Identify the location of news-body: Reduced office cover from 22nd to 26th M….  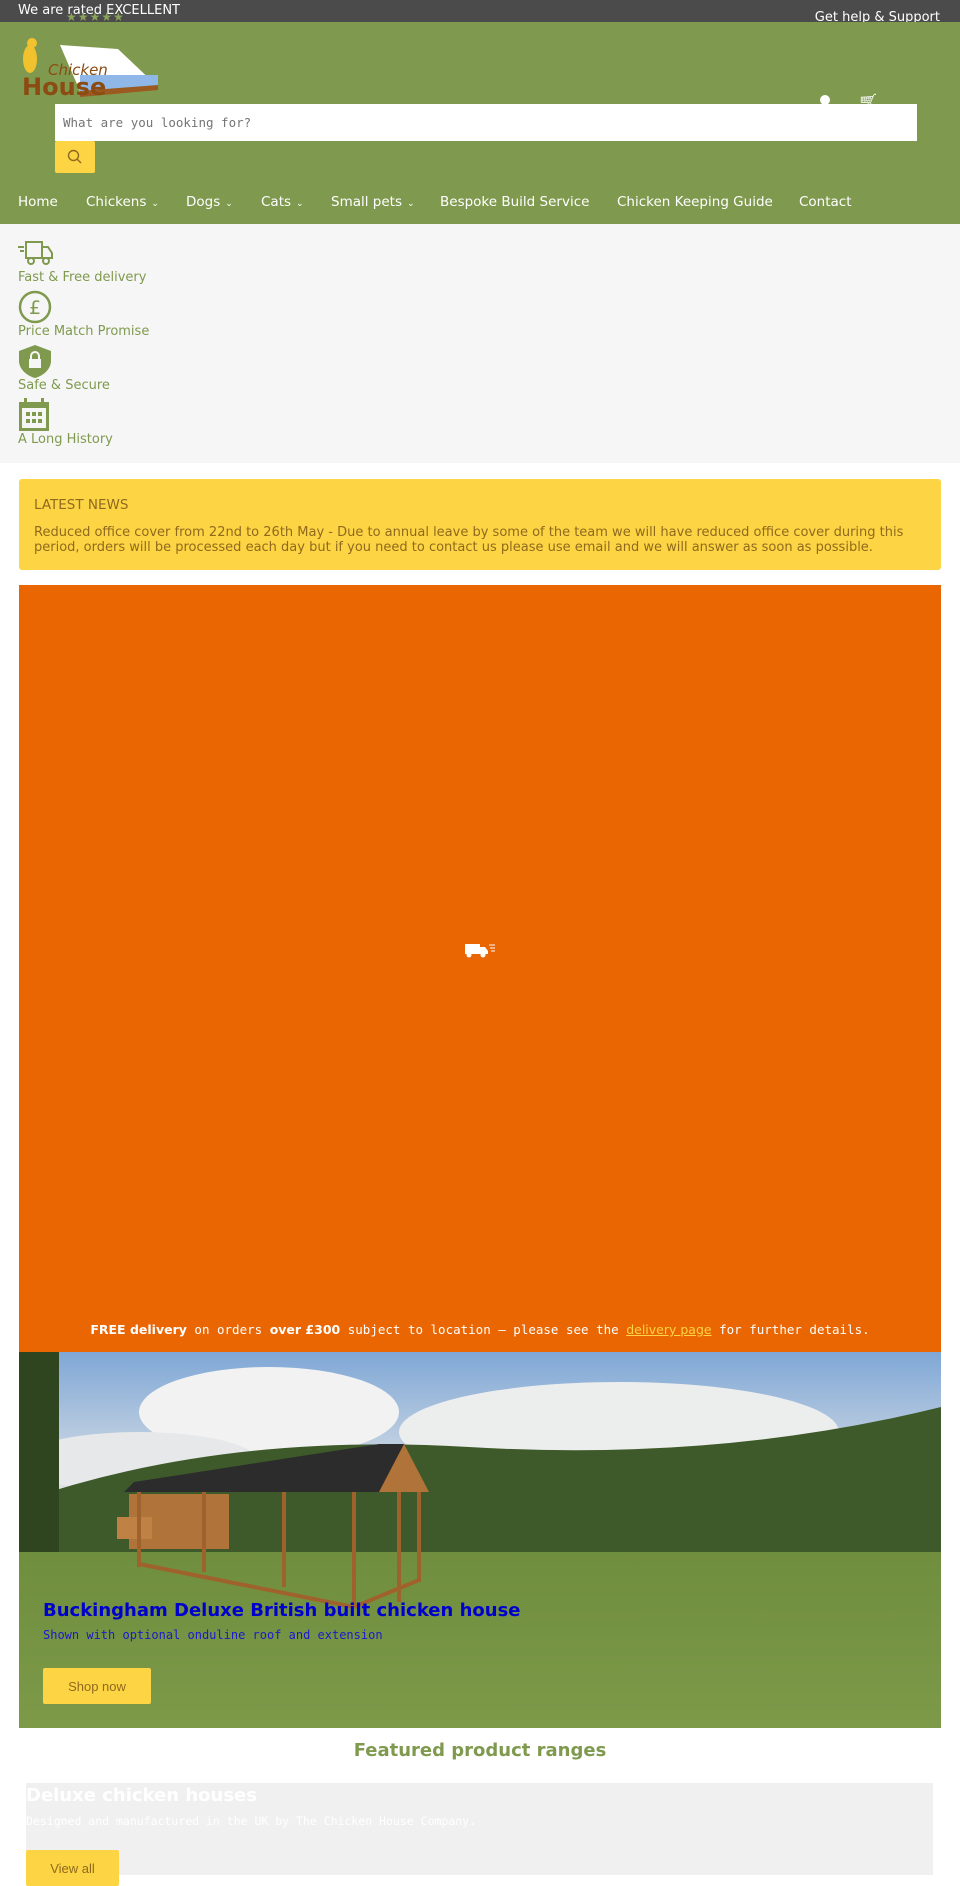
(469, 540).